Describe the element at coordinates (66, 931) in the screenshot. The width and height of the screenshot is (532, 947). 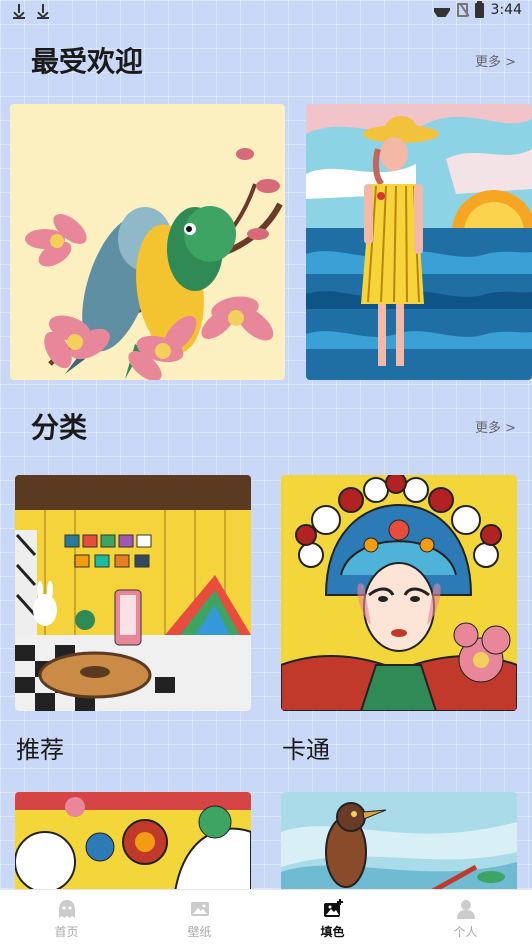
I see `nav-label-home: 首页` at that location.